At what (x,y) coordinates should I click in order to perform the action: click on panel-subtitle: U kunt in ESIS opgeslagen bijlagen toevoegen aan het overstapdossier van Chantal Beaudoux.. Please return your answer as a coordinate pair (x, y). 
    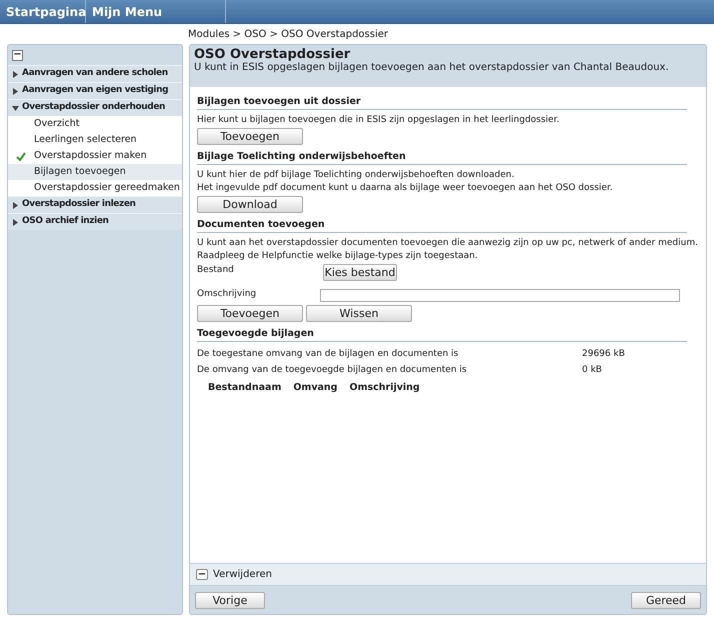
    Looking at the image, I should click on (432, 68).